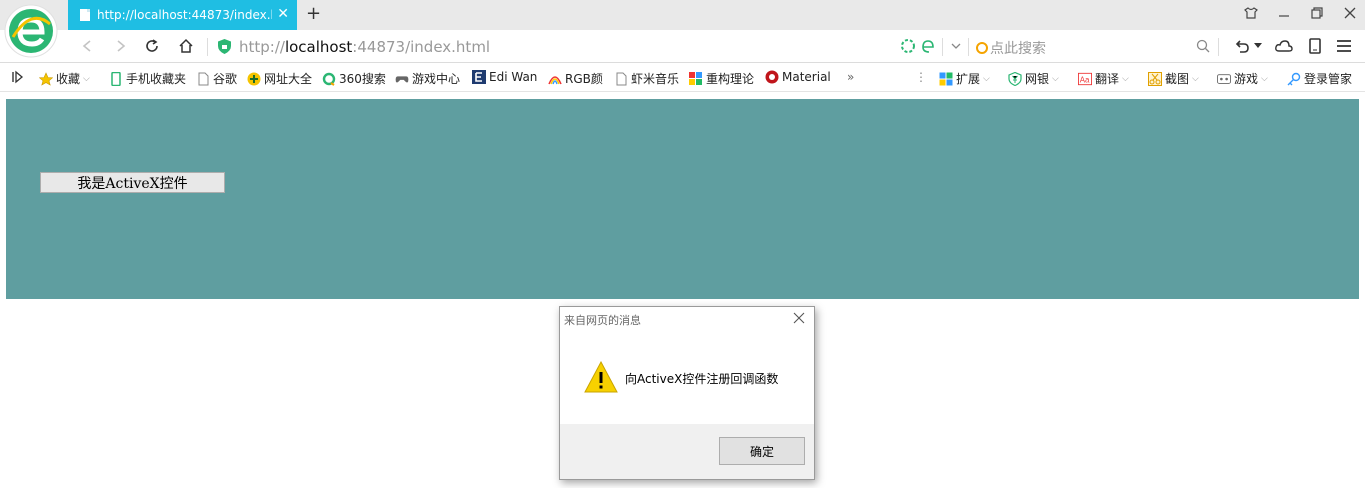 Image resolution: width=1365 pixels, height=488 pixels. I want to click on ie-mode-icon, so click(928, 46).